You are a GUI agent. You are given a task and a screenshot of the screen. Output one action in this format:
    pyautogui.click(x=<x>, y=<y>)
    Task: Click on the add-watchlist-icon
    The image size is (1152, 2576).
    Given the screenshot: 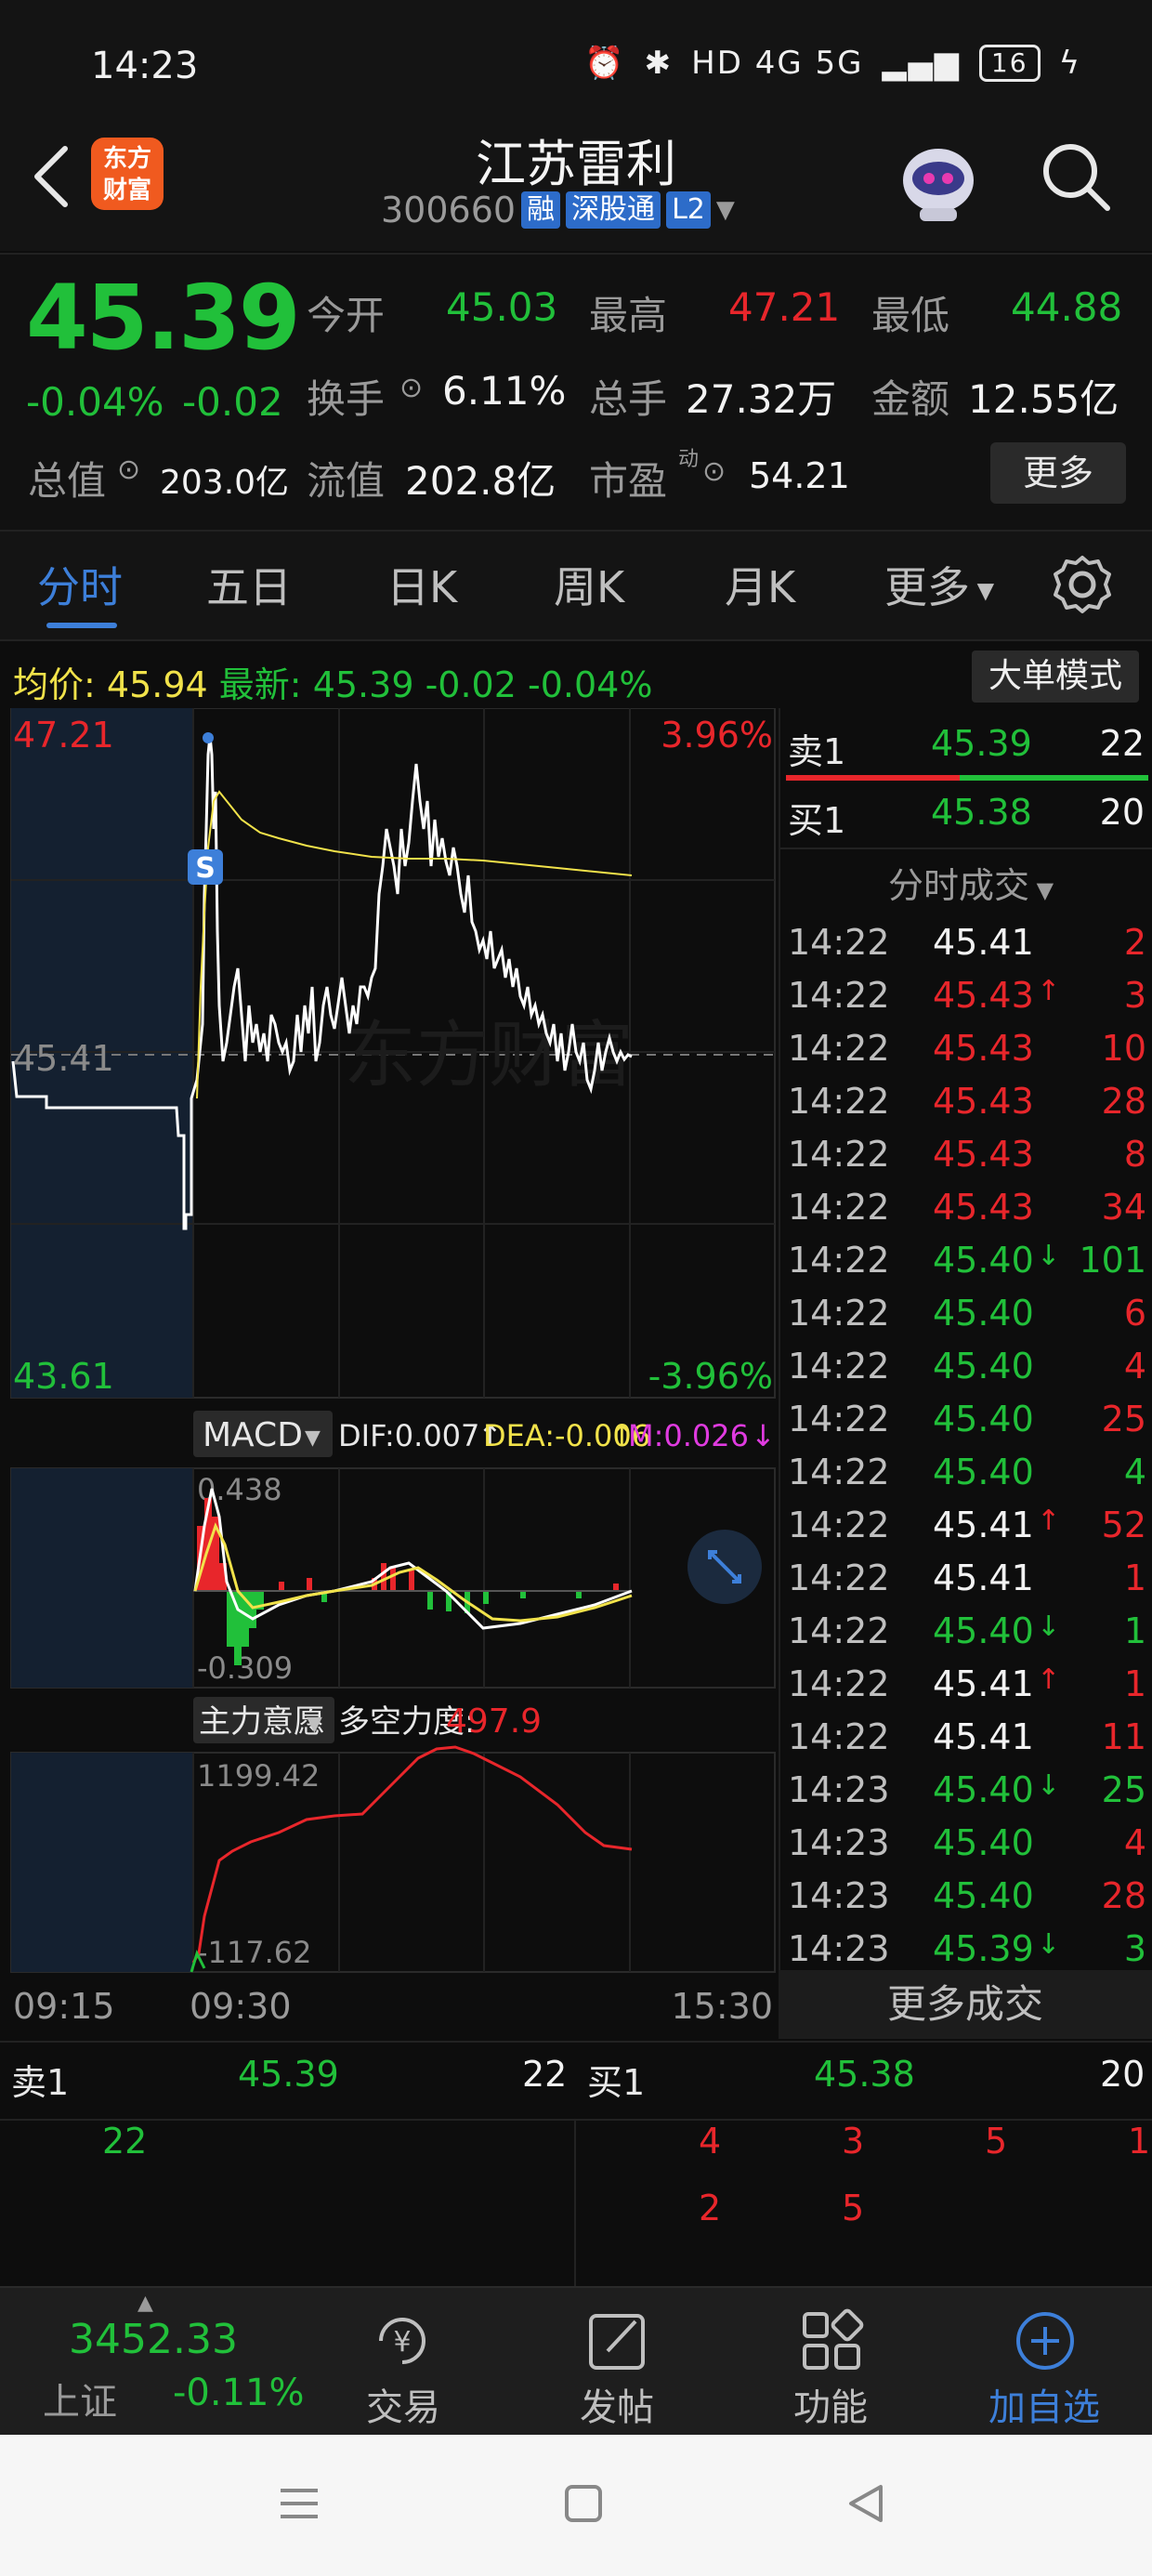 What is the action you would take?
    pyautogui.click(x=1045, y=2340)
    